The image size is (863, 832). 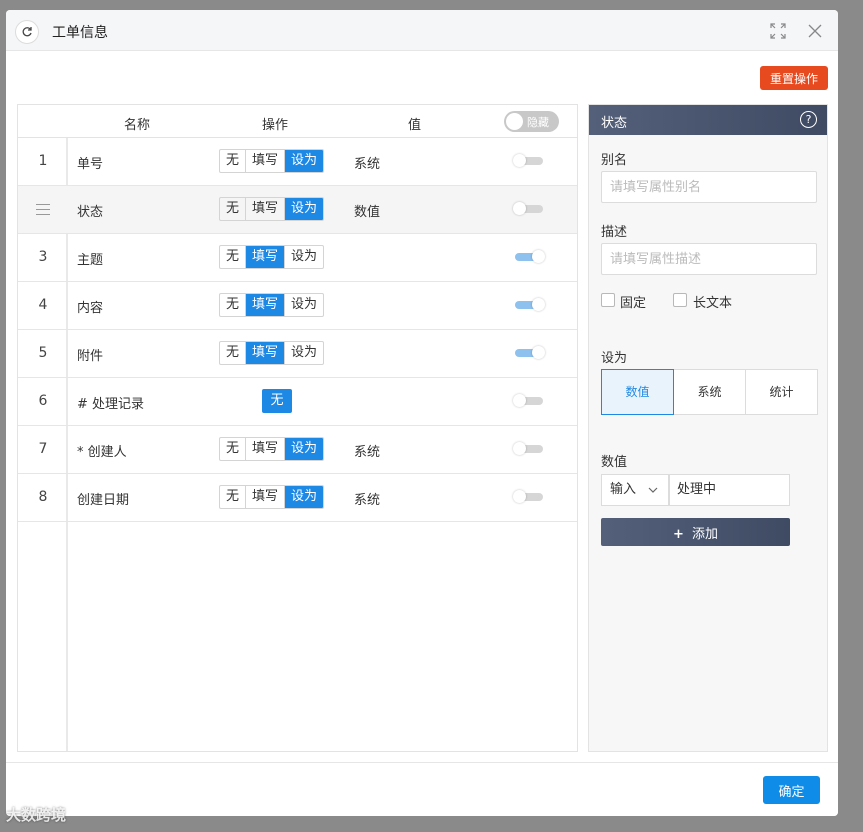 What do you see at coordinates (614, 123) in the screenshot?
I see `panel-title: 状态` at bounding box center [614, 123].